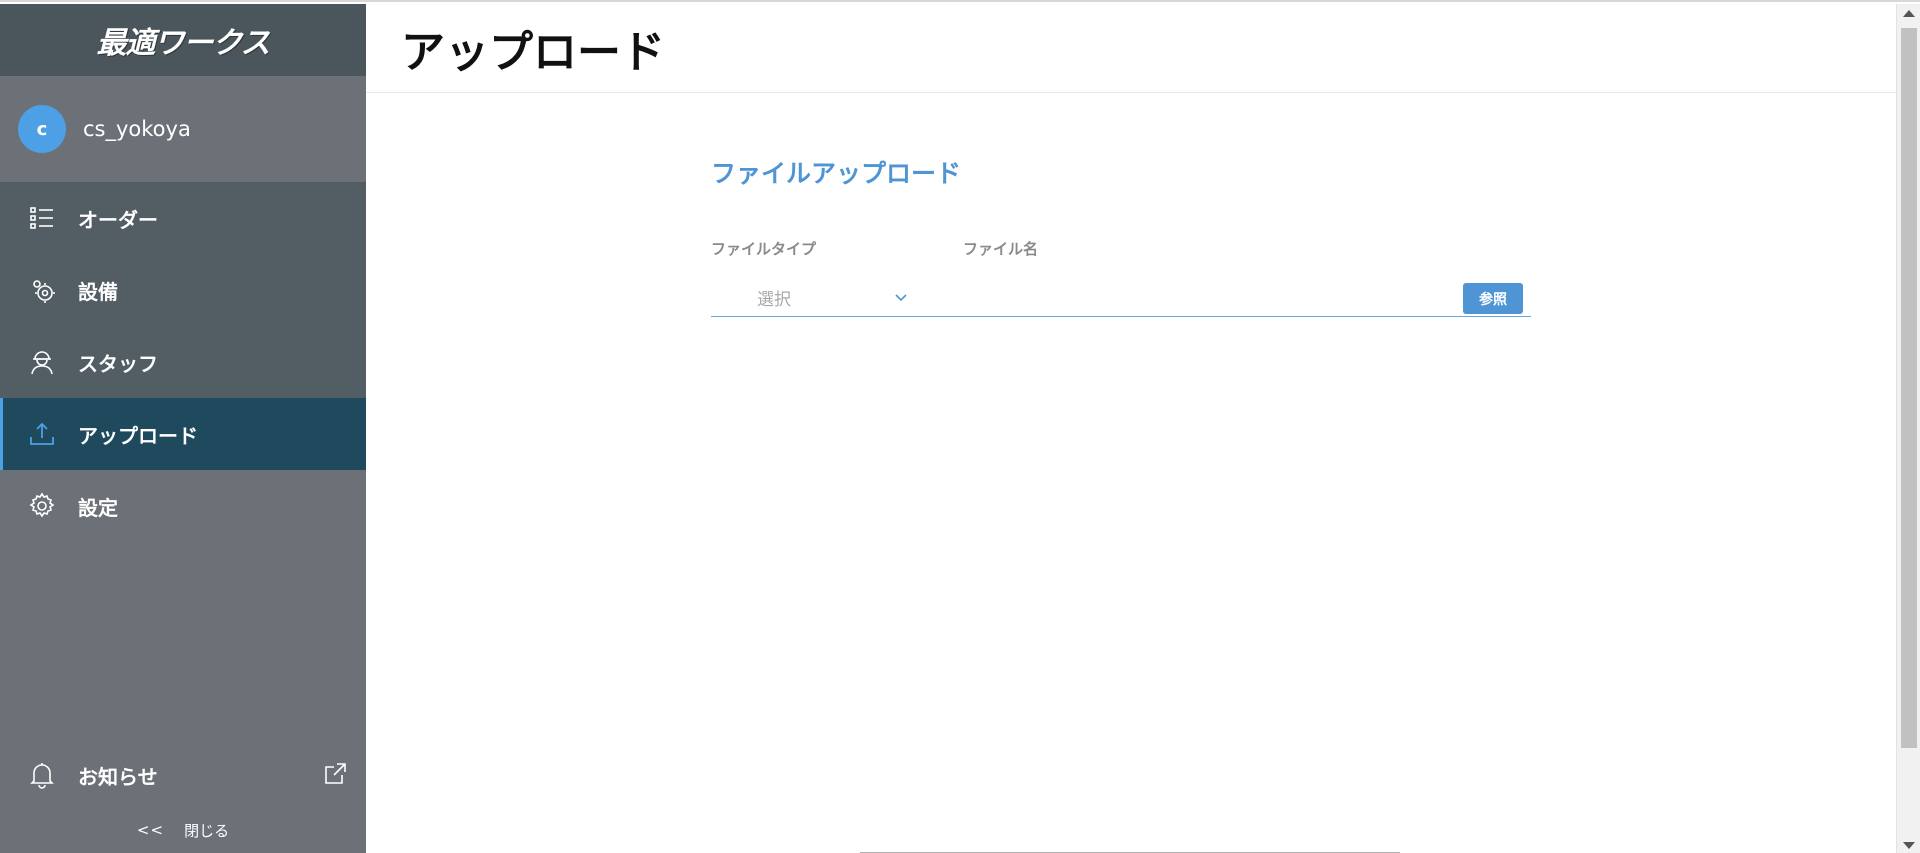  Describe the element at coordinates (836, 173) in the screenshot. I see `section-title: ファイルアップロード` at that location.